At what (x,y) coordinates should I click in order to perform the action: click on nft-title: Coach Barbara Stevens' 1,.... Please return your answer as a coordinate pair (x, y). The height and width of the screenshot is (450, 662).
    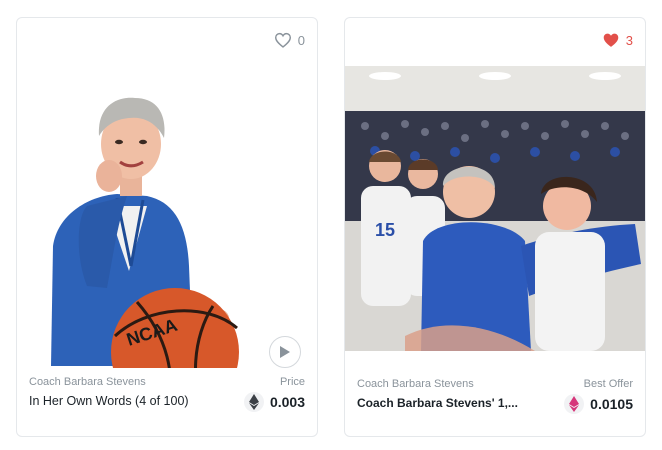
    Looking at the image, I should click on (442, 403).